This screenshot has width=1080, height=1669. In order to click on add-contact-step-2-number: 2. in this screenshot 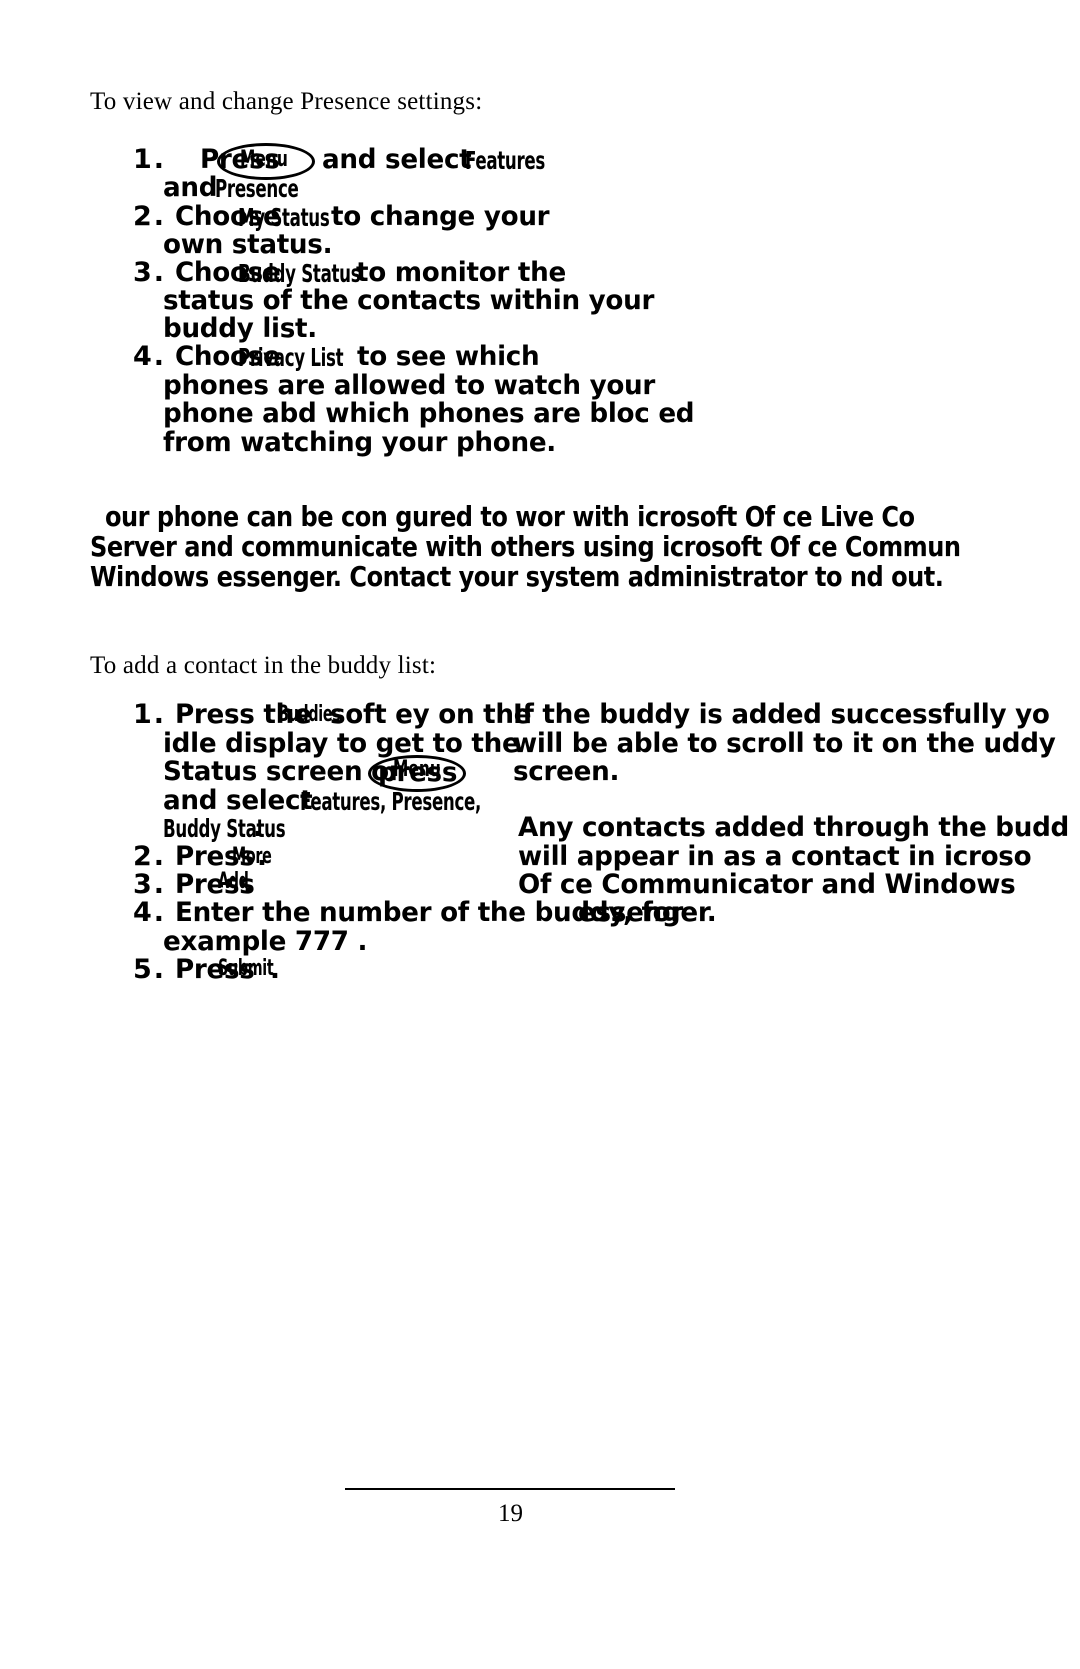, I will do `click(150, 856)`.